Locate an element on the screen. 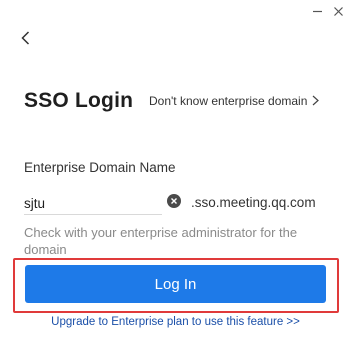 This screenshot has width=351, height=351. domain-field-label: Enterprise Domain Name is located at coordinates (100, 167).